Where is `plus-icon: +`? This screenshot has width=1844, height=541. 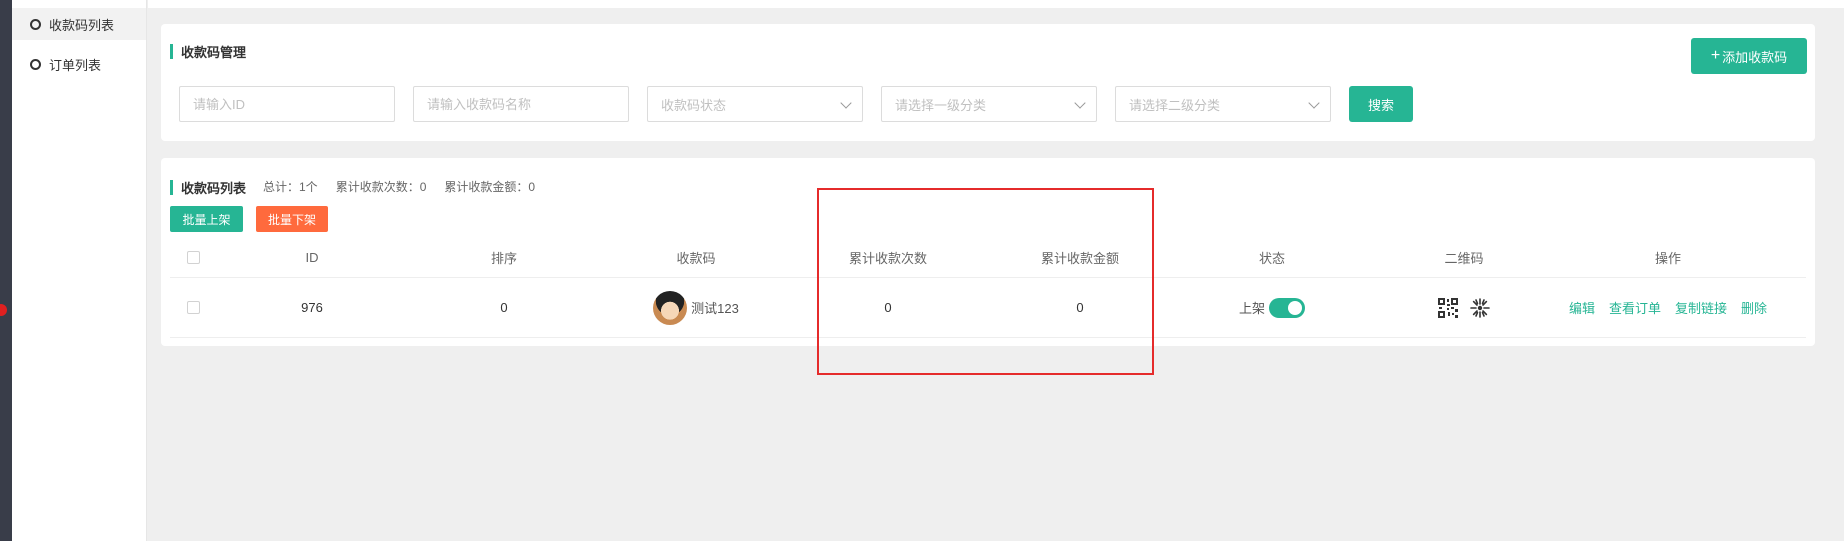 plus-icon: + is located at coordinates (1715, 55).